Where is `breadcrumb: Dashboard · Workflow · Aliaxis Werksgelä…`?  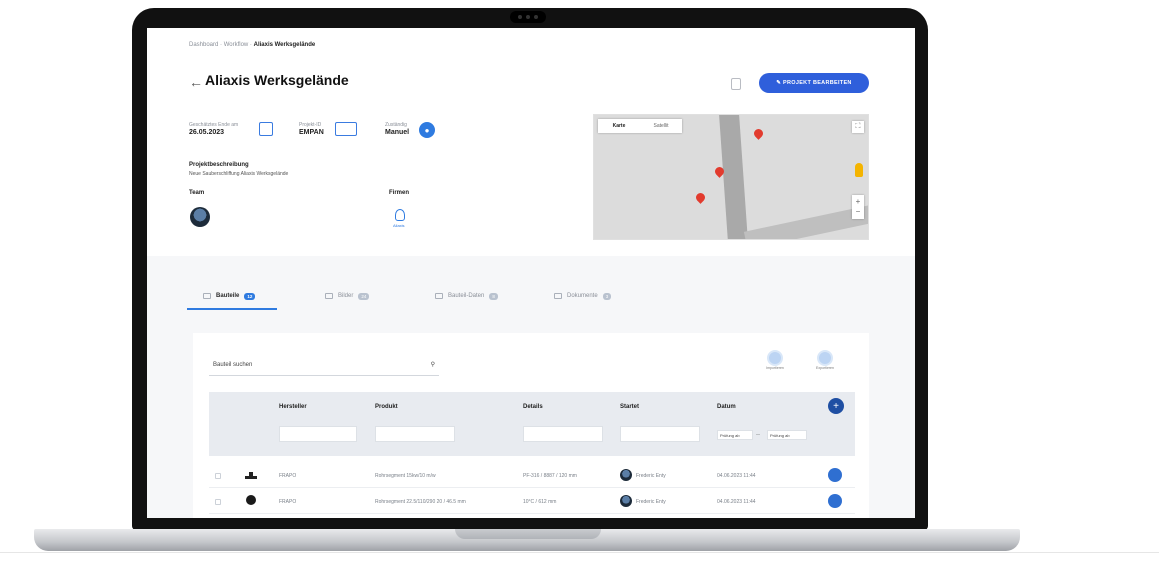 breadcrumb: Dashboard · Workflow · Aliaxis Werksgelä… is located at coordinates (252, 45).